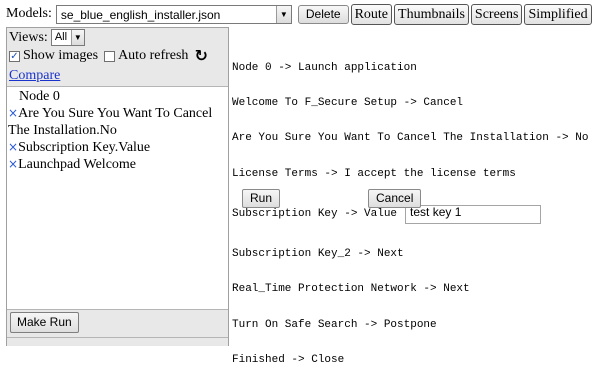 This screenshot has height=379, width=615. I want to click on auto-refresh-checkbox, so click(110, 56).